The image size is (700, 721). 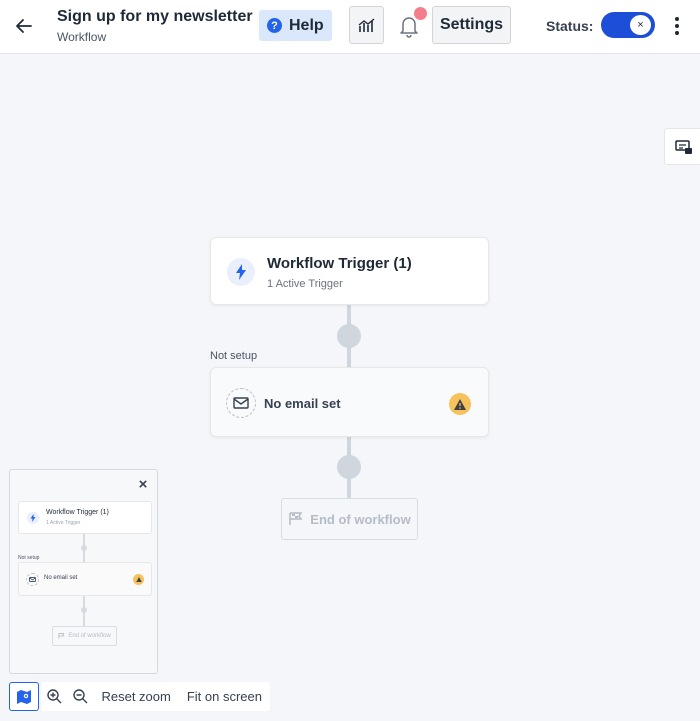 I want to click on end-of-workflow: End of workflow, so click(x=349, y=519).